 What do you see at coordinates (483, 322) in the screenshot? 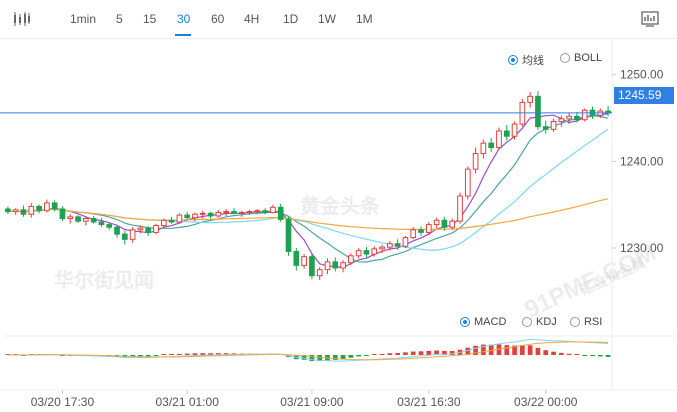
I see `indicator-macd-toggle: MACD` at bounding box center [483, 322].